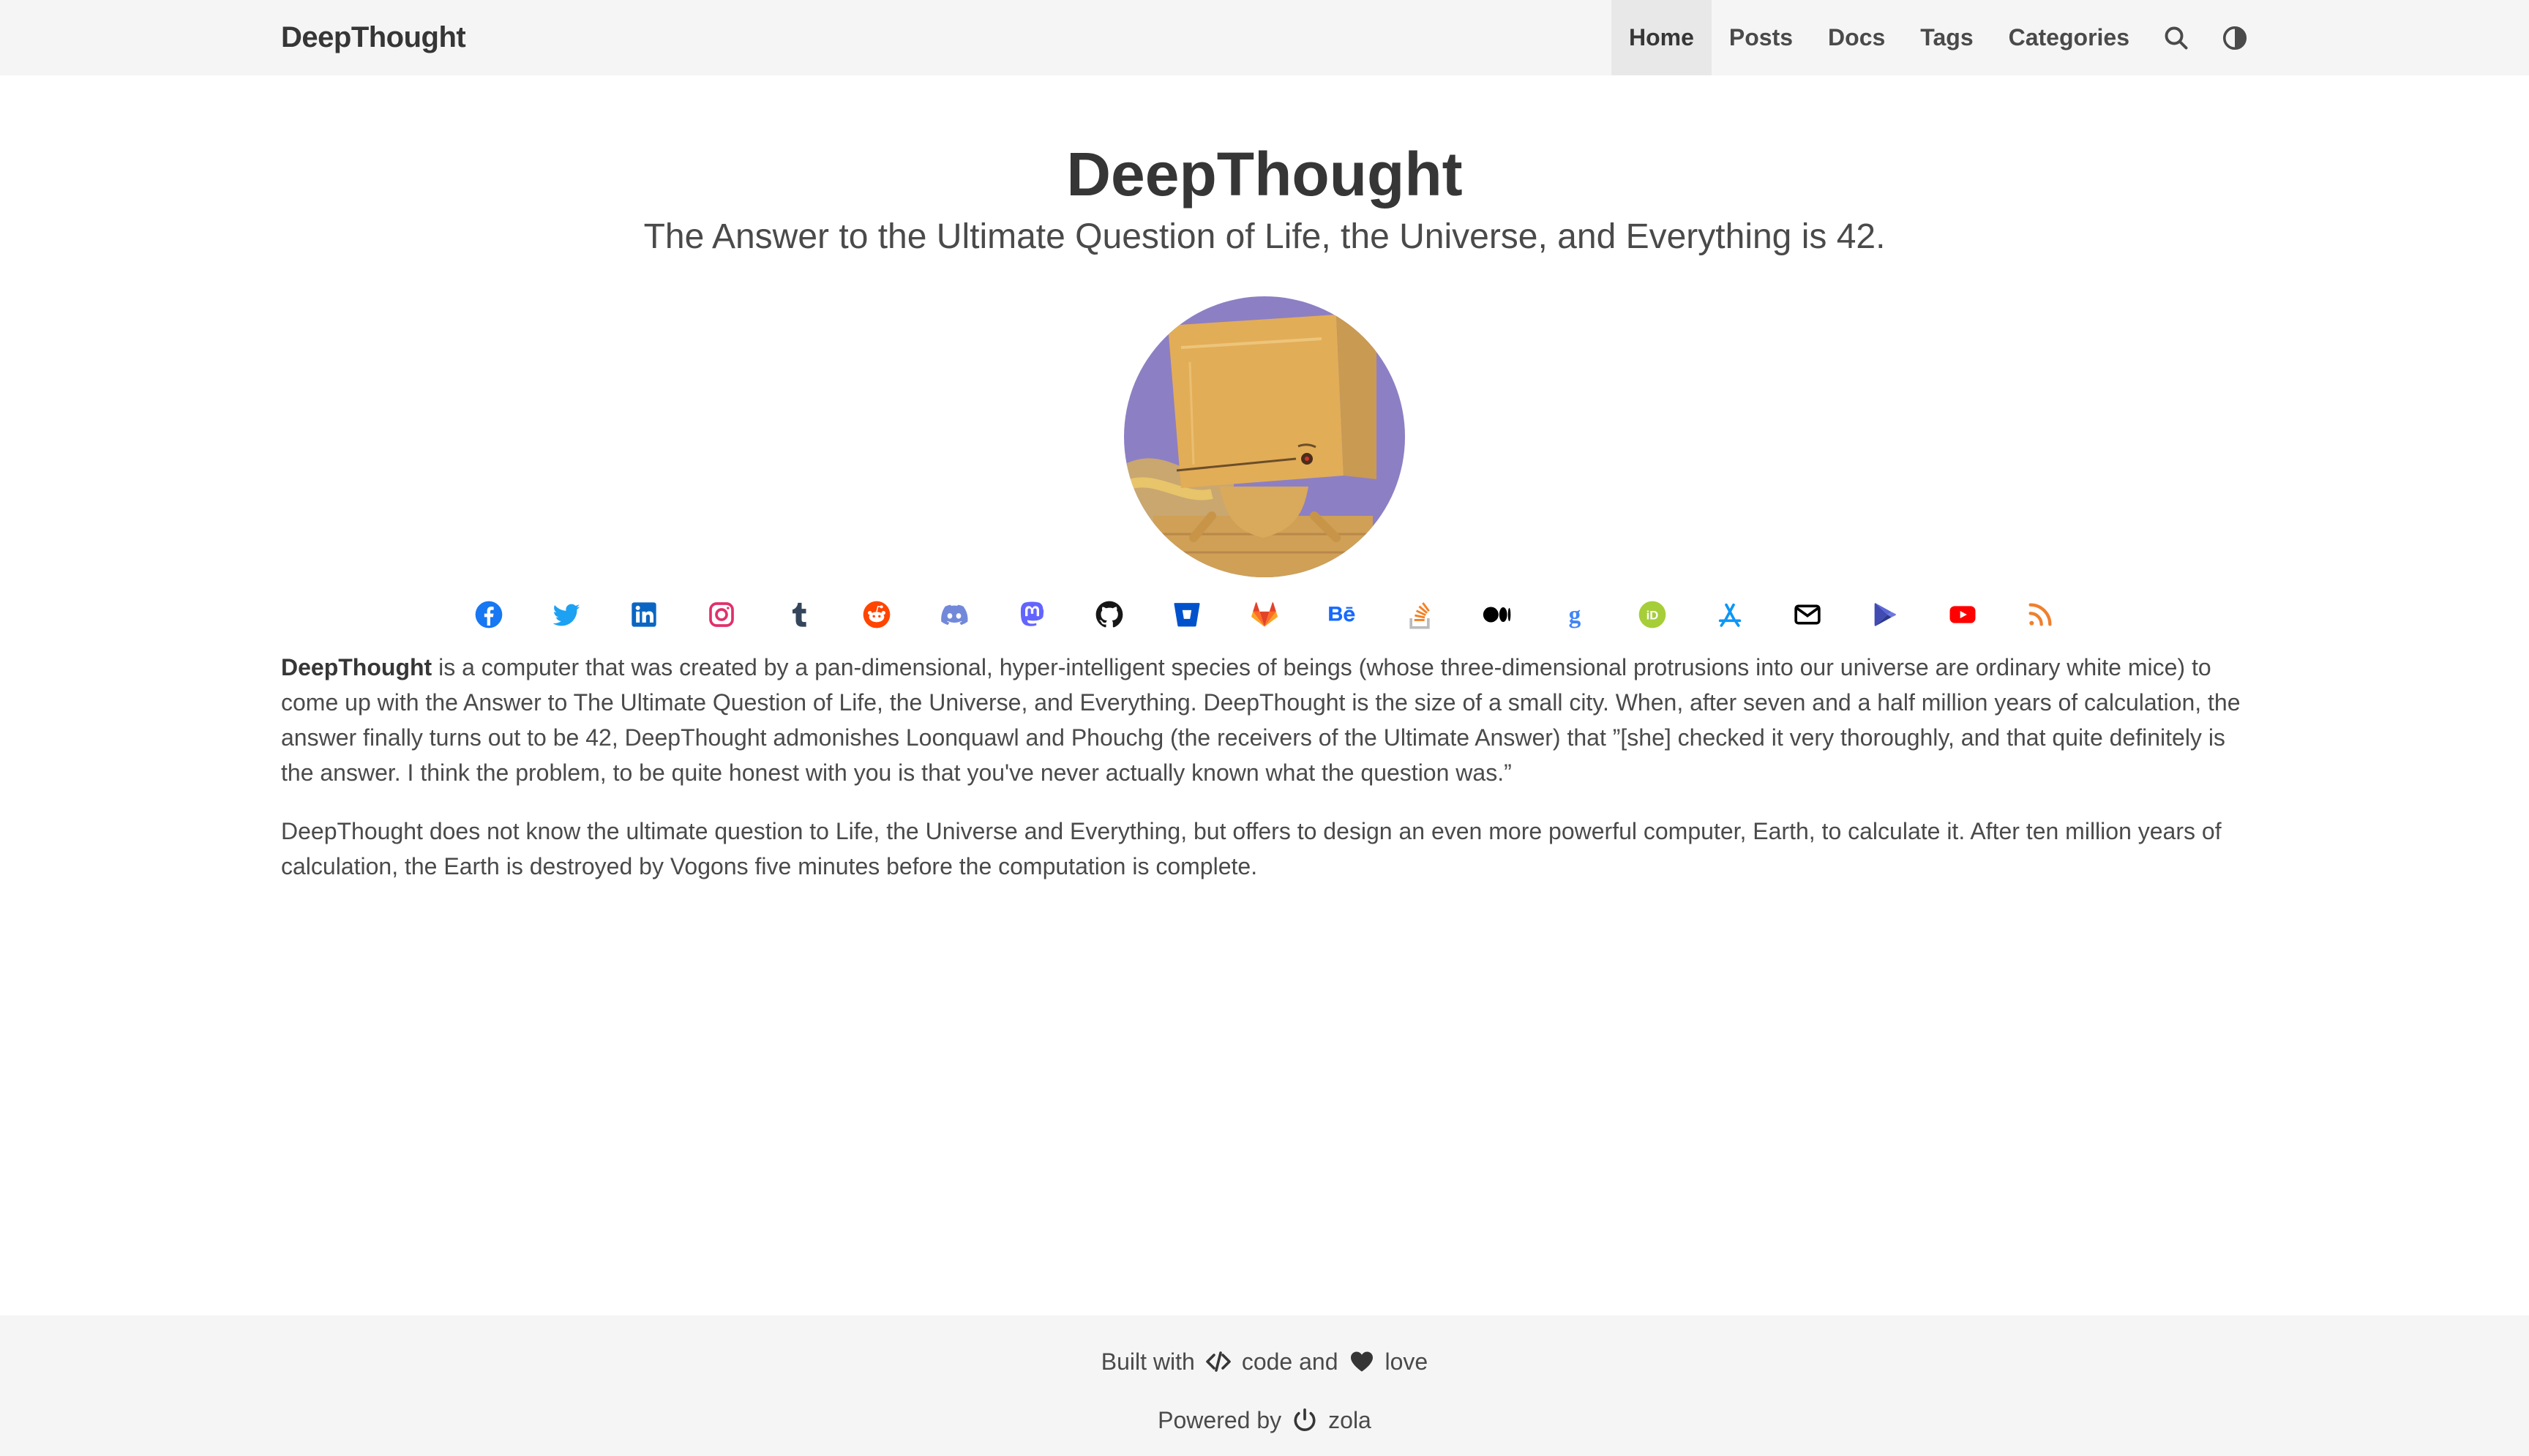 The image size is (2529, 1456). I want to click on google-scholar-link: g, so click(1575, 615).